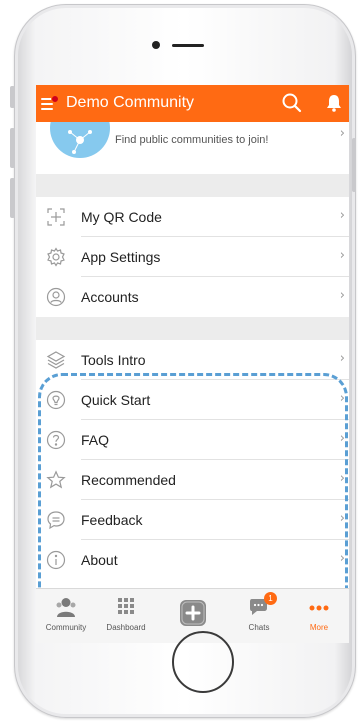 This screenshot has height=721, width=361. I want to click on app-settings-item: App Settings ›, so click(192, 257).